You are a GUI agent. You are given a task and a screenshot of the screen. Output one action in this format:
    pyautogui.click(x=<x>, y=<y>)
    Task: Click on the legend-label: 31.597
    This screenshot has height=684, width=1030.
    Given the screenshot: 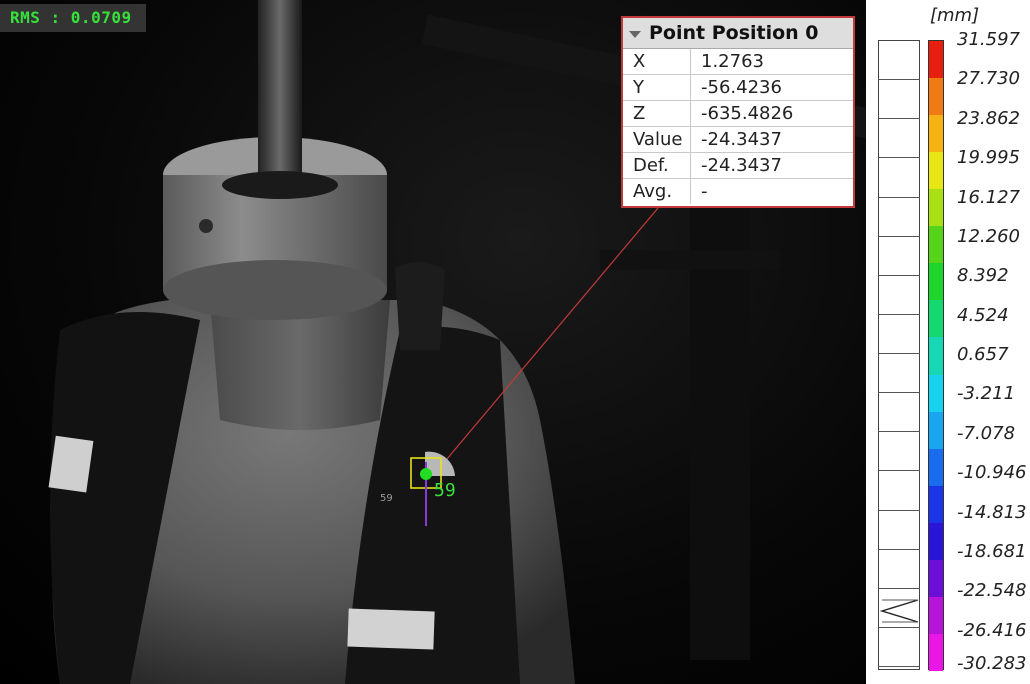 What is the action you would take?
    pyautogui.click(x=988, y=39)
    